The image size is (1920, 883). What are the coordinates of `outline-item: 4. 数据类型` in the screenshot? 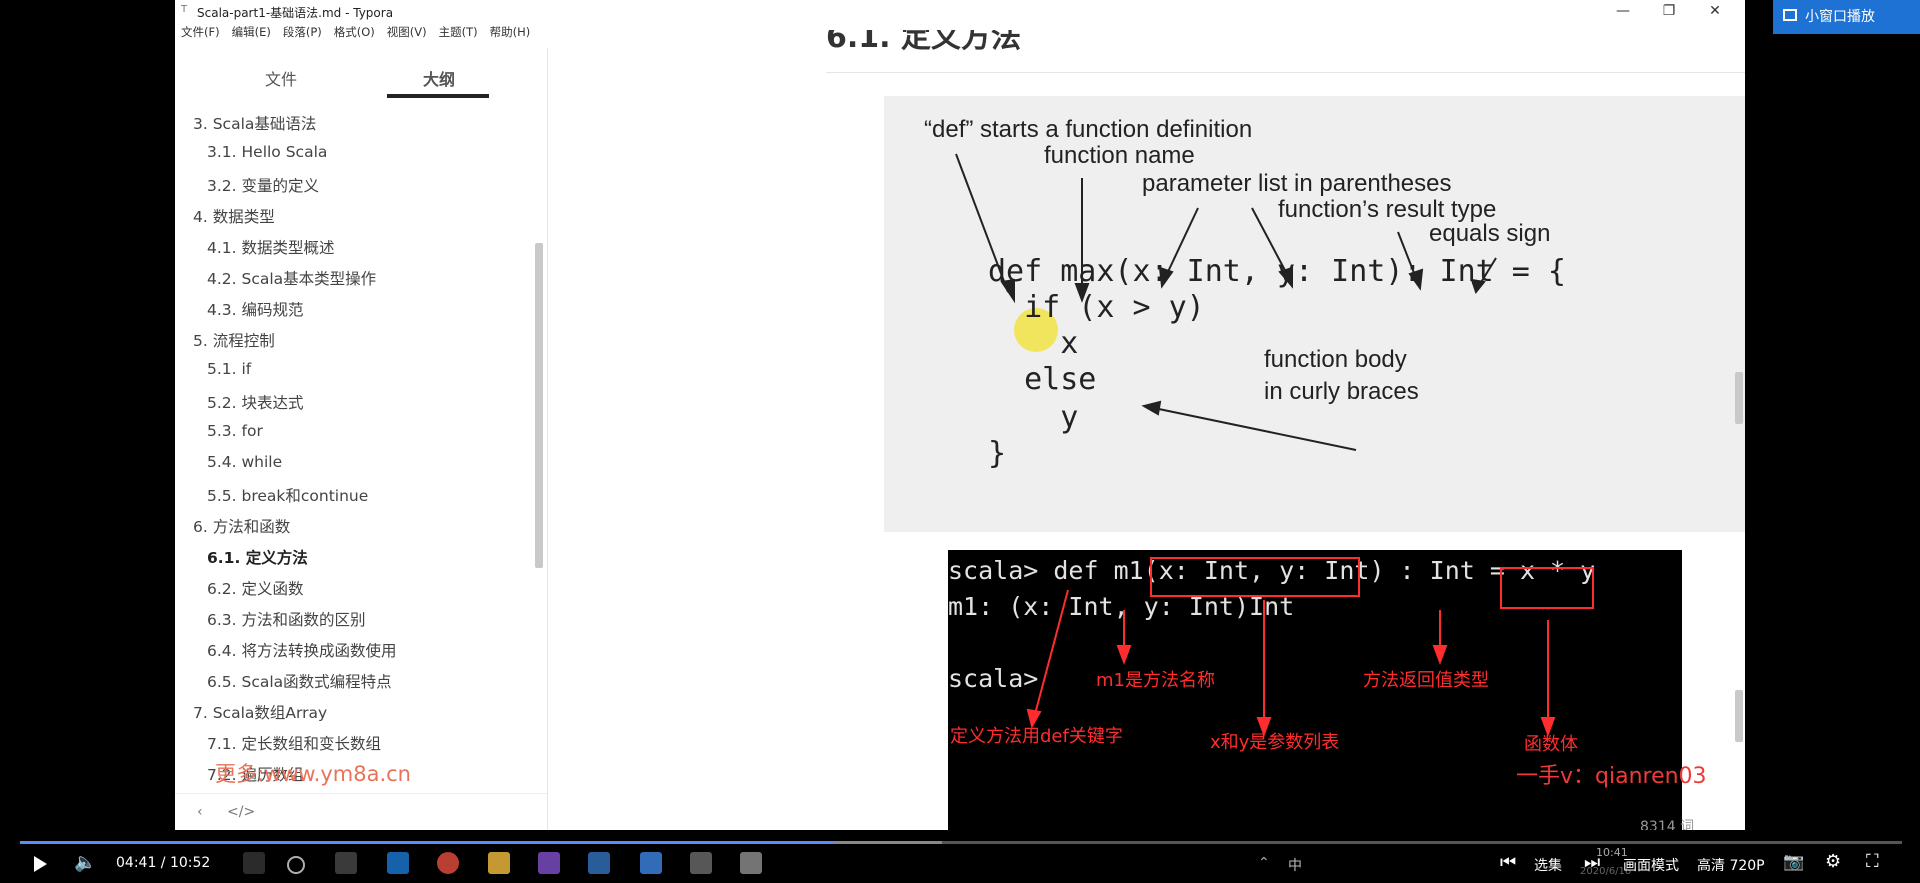 It's located at (234, 216).